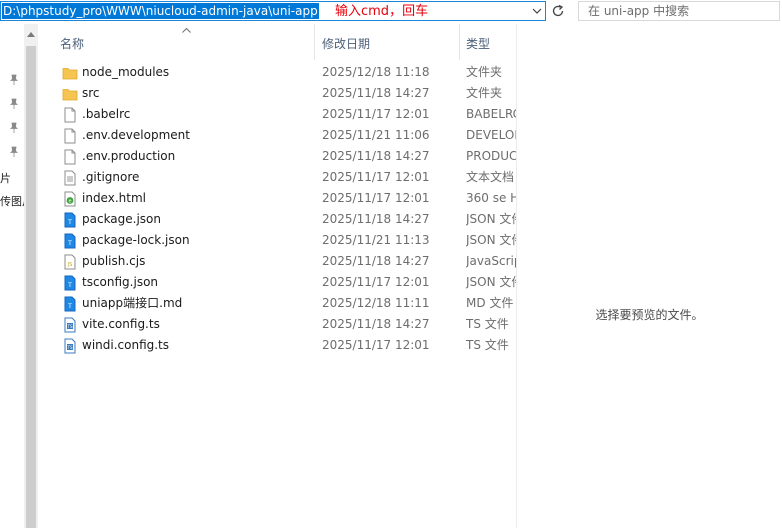 This screenshot has height=528, width=782. I want to click on file-date: 2025/12/18 11:18, so click(376, 72).